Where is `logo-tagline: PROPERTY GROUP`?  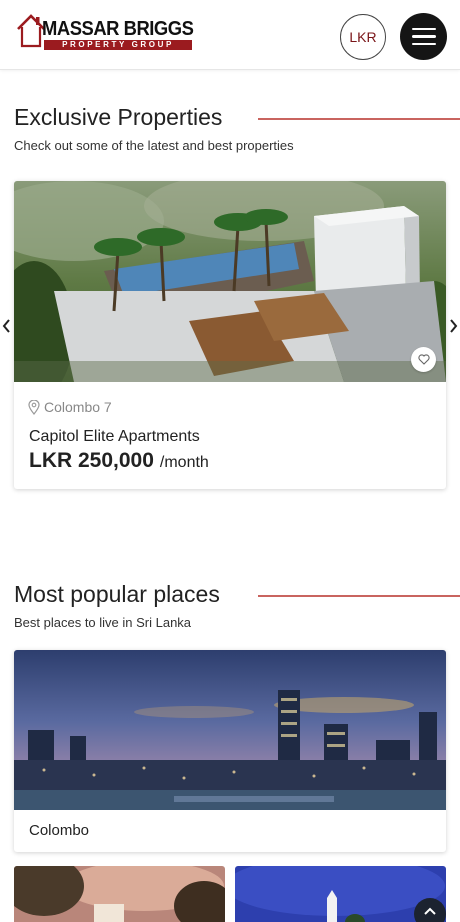
logo-tagline: PROPERTY GROUP is located at coordinates (118, 45).